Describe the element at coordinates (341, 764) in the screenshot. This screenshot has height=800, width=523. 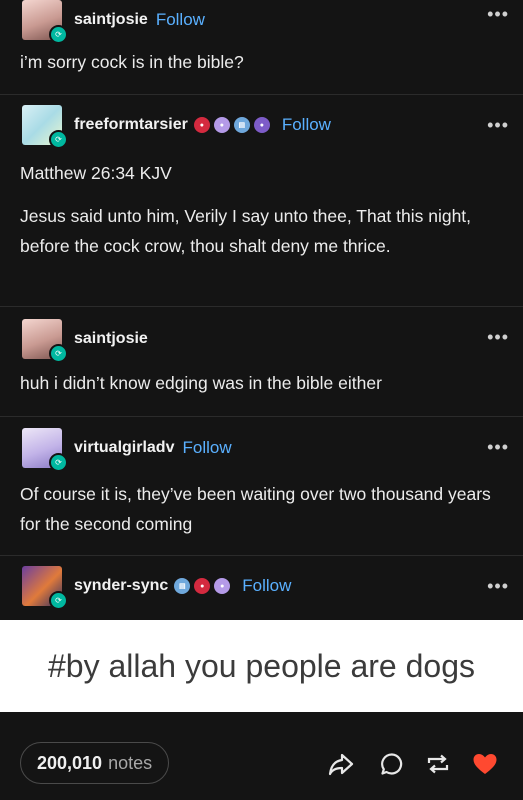
I see `share-icon` at that location.